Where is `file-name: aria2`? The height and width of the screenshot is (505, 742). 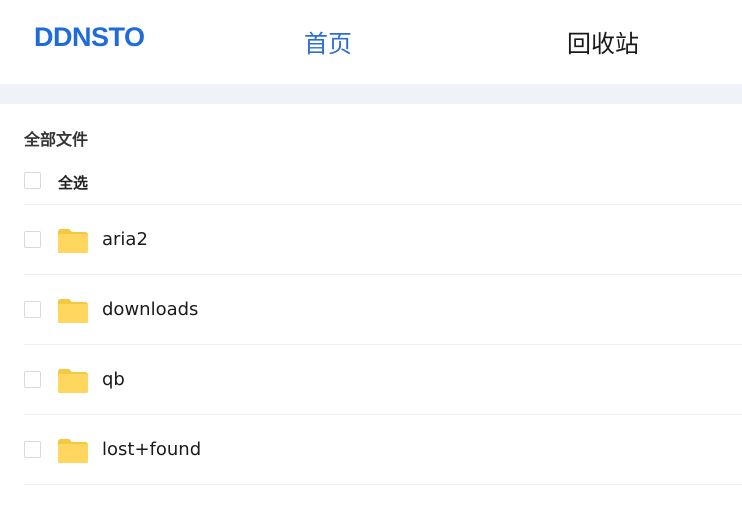 file-name: aria2 is located at coordinates (125, 239).